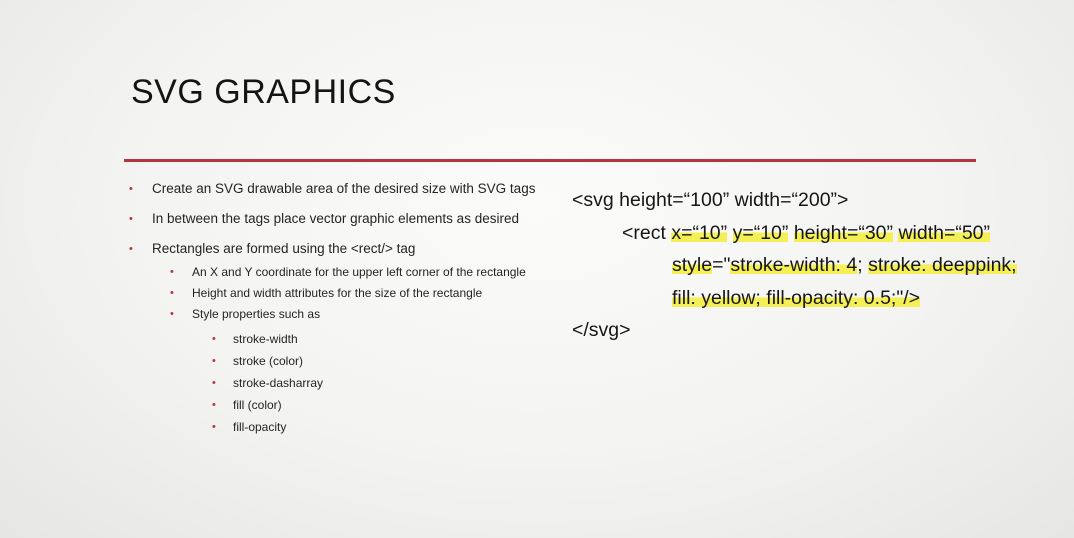  I want to click on code-line-svg-close: </svg>, so click(601, 330).